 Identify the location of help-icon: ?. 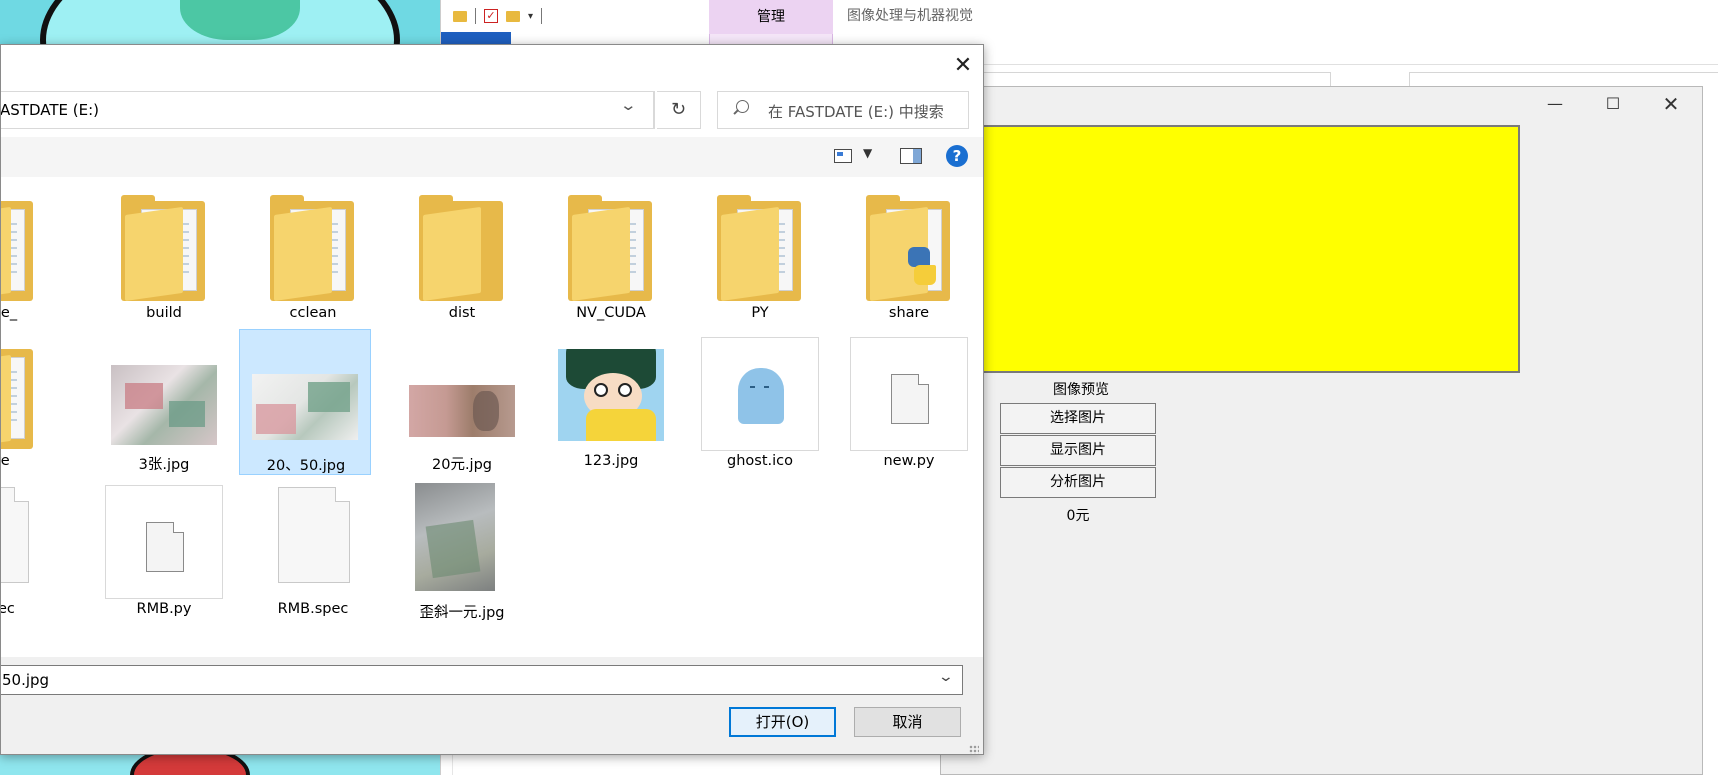
(957, 156).